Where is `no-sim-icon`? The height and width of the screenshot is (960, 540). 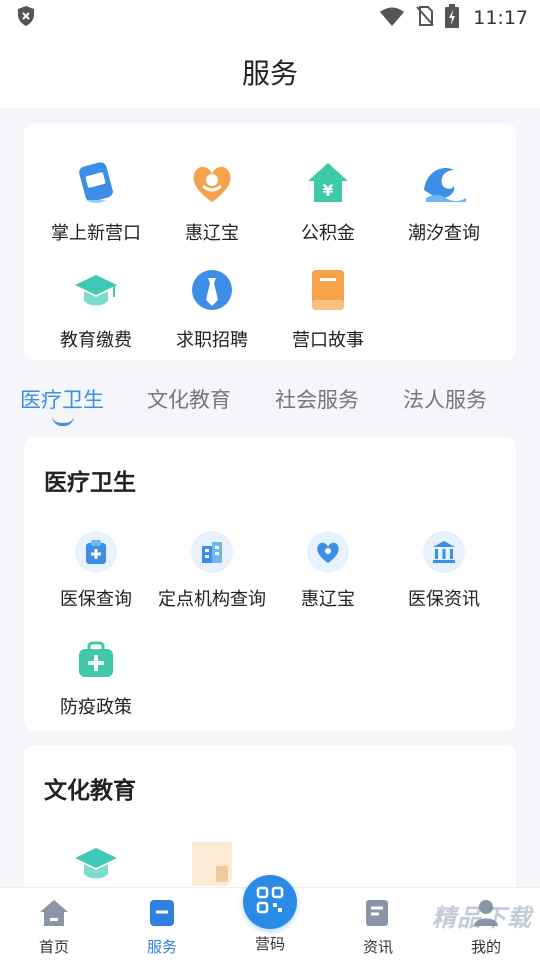
no-sim-icon is located at coordinates (425, 18).